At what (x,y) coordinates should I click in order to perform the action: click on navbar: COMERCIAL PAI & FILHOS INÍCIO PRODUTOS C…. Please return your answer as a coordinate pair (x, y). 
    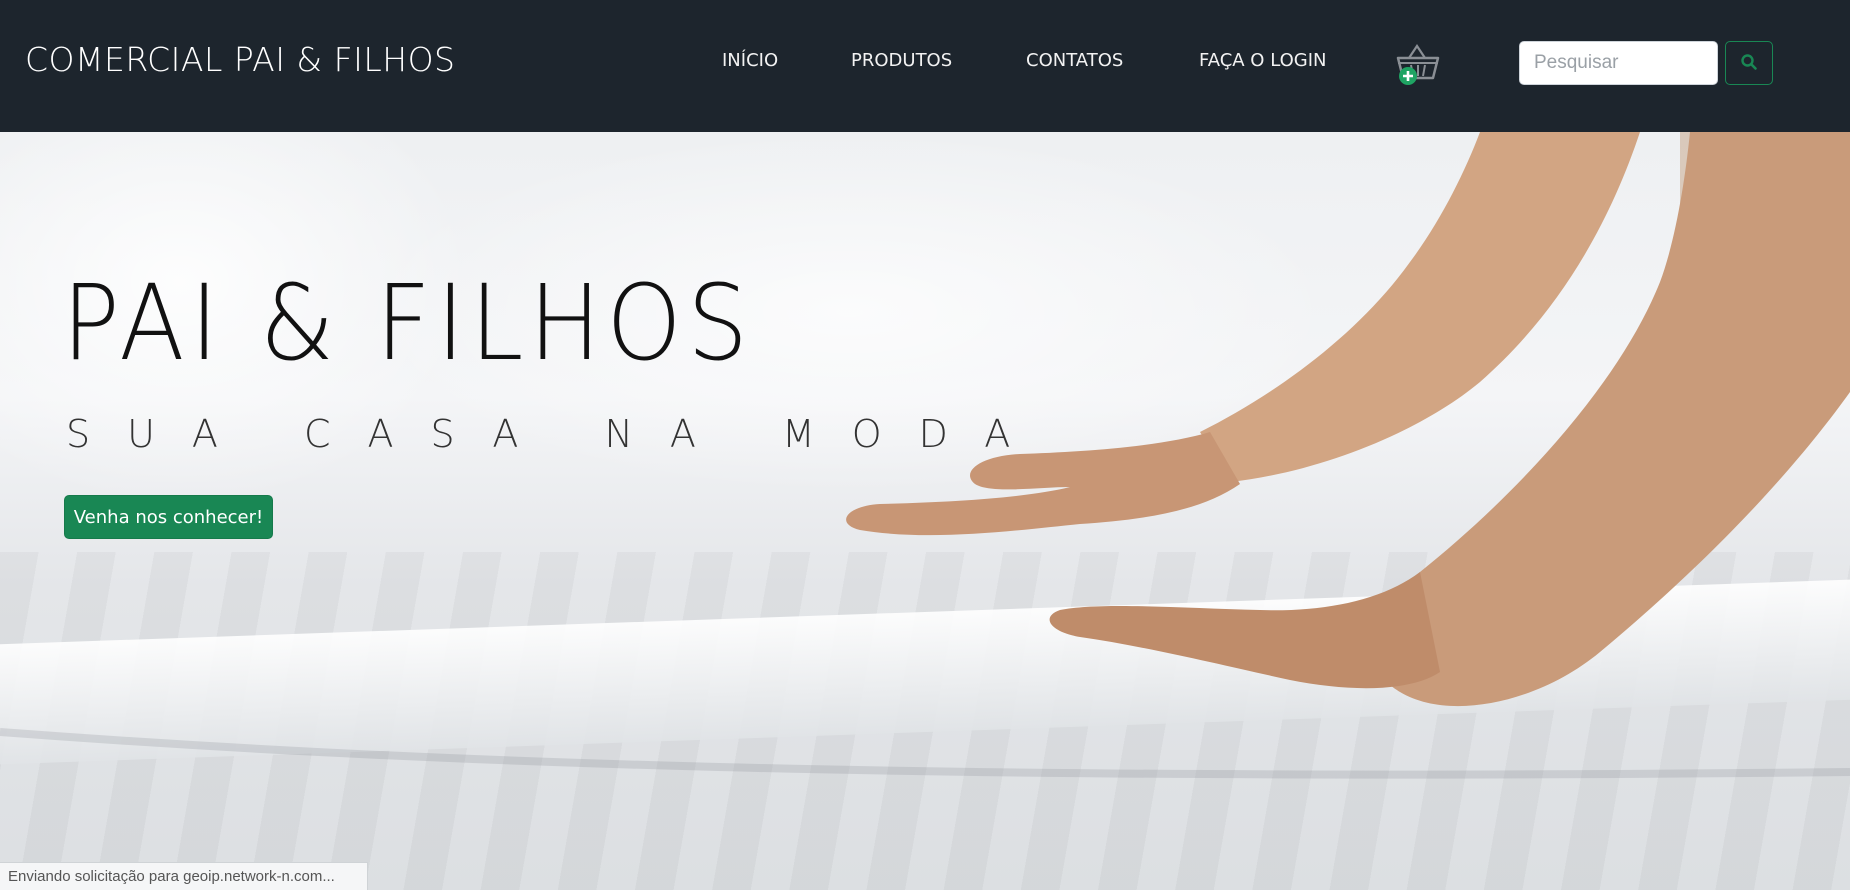
    Looking at the image, I should click on (925, 66).